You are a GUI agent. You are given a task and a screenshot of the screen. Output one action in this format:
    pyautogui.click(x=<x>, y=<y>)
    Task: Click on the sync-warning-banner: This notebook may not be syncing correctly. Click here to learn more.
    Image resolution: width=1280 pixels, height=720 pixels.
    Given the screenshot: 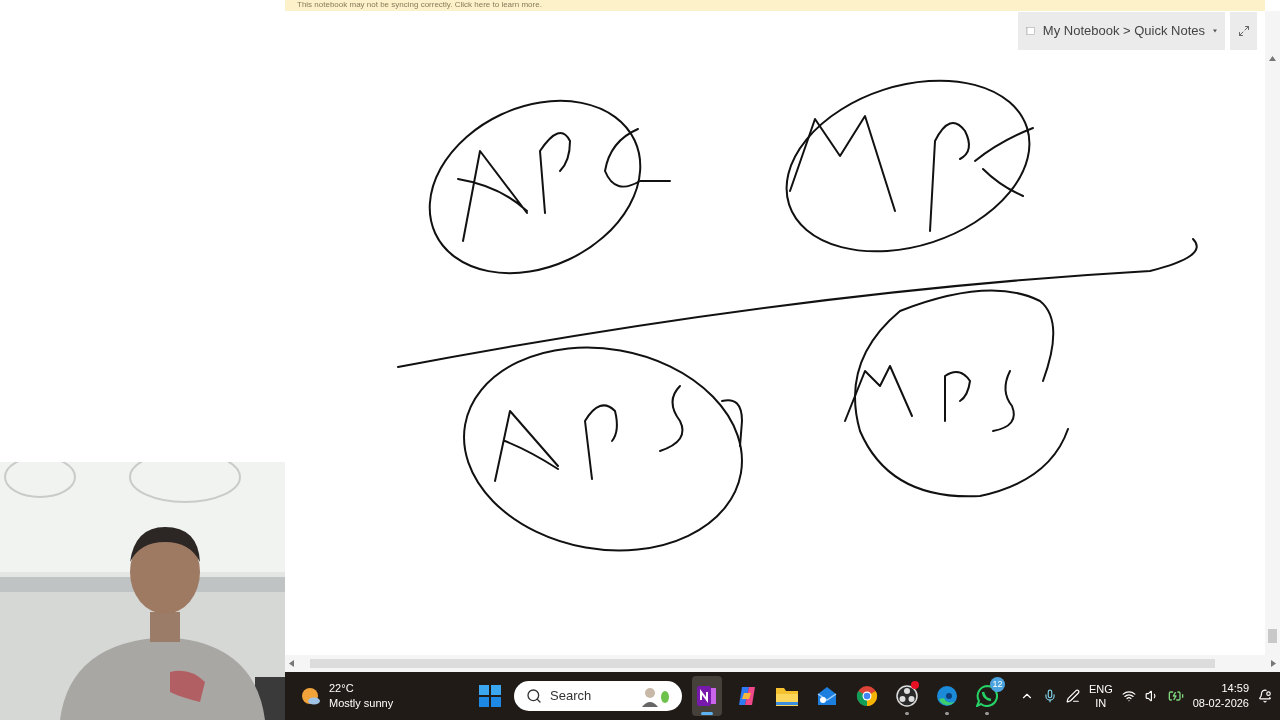 What is the action you would take?
    pyautogui.click(x=775, y=5)
    